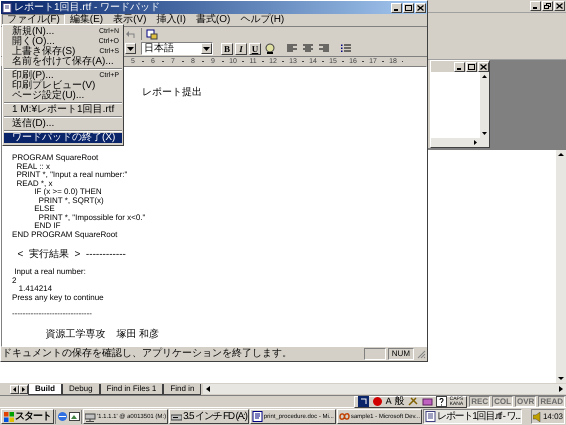 Image resolution: width=566 pixels, height=425 pixels. Describe the element at coordinates (67, 192) in the screenshot. I see `document-line: IF (x >= 0.0) THEN` at that location.